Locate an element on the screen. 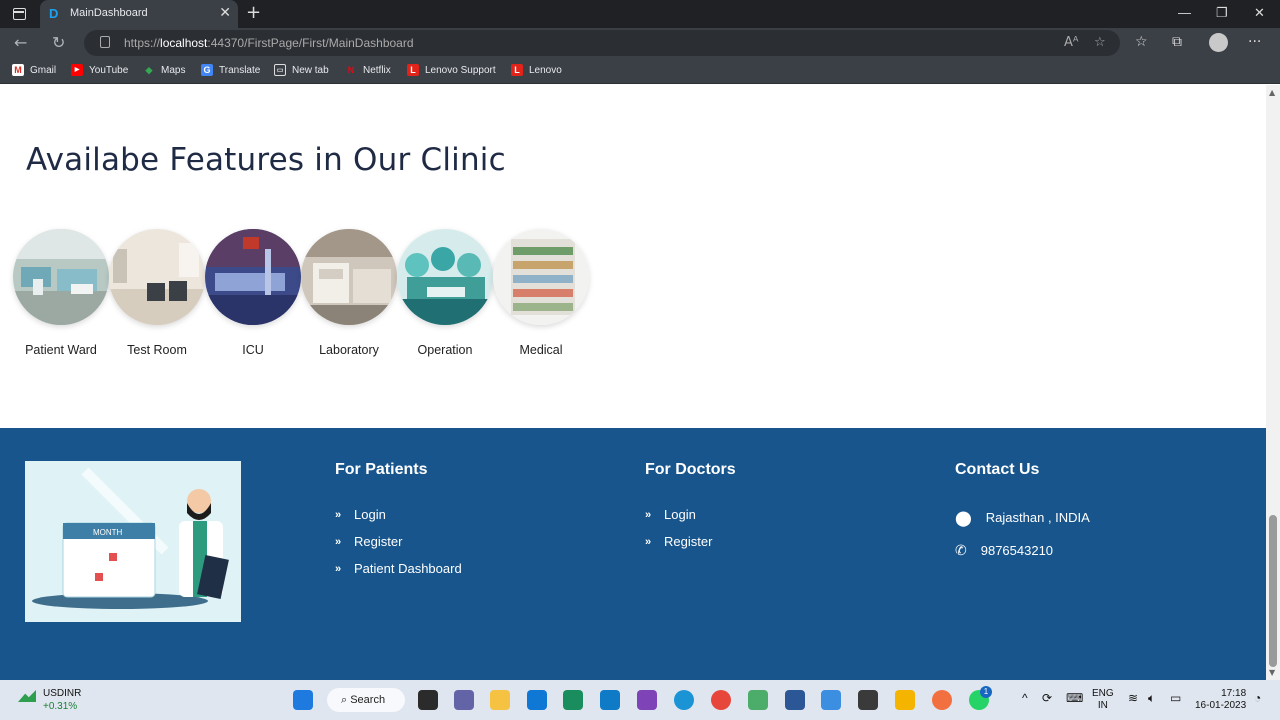  battery-icon: ▭ is located at coordinates (1175, 698).